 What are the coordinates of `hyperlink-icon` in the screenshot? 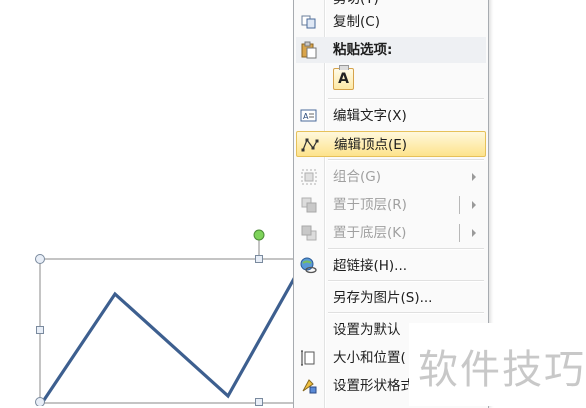 It's located at (309, 266).